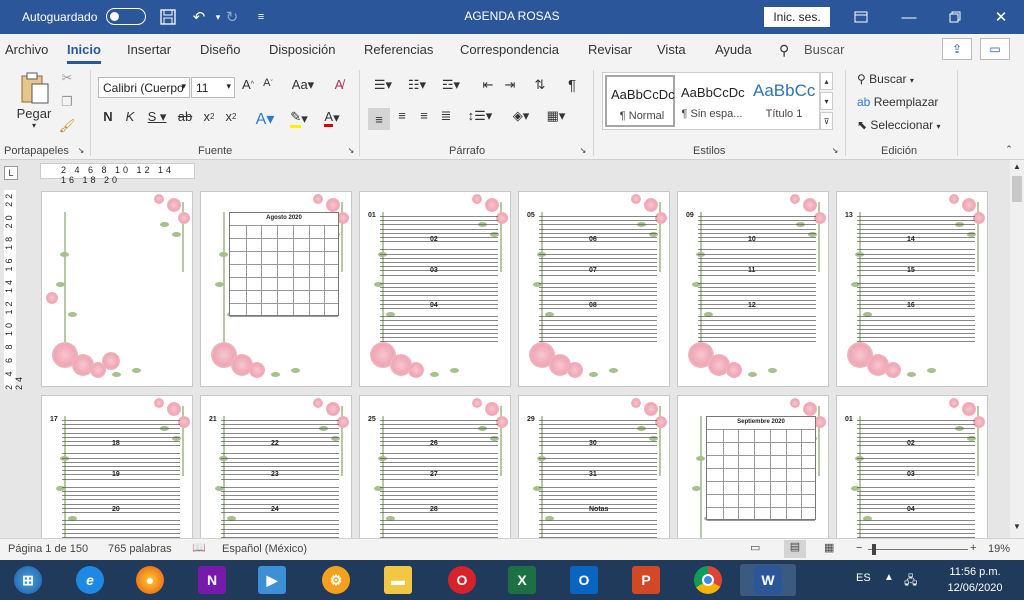 The image size is (1024, 600). Describe the element at coordinates (398, 49) in the screenshot. I see `tab-referencias: Referencias` at that location.